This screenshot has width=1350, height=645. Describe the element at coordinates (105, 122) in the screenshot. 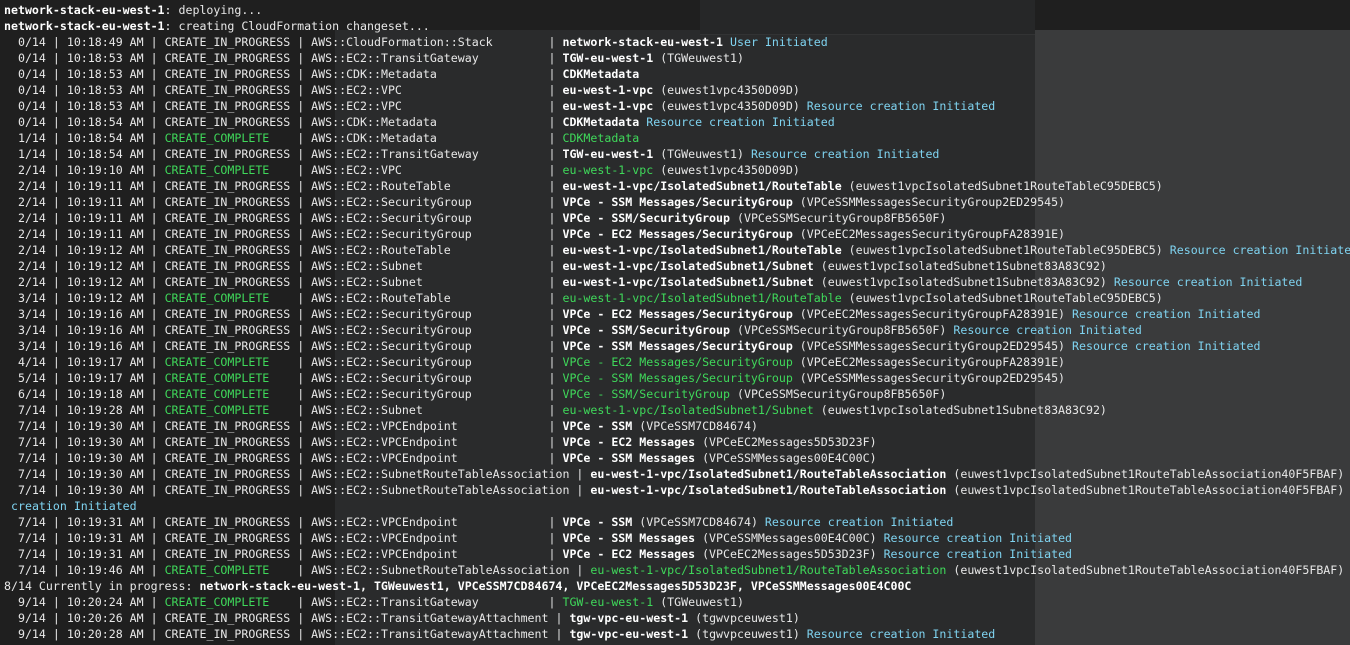

I see `event-timestamp: 10:18:54 AM` at that location.